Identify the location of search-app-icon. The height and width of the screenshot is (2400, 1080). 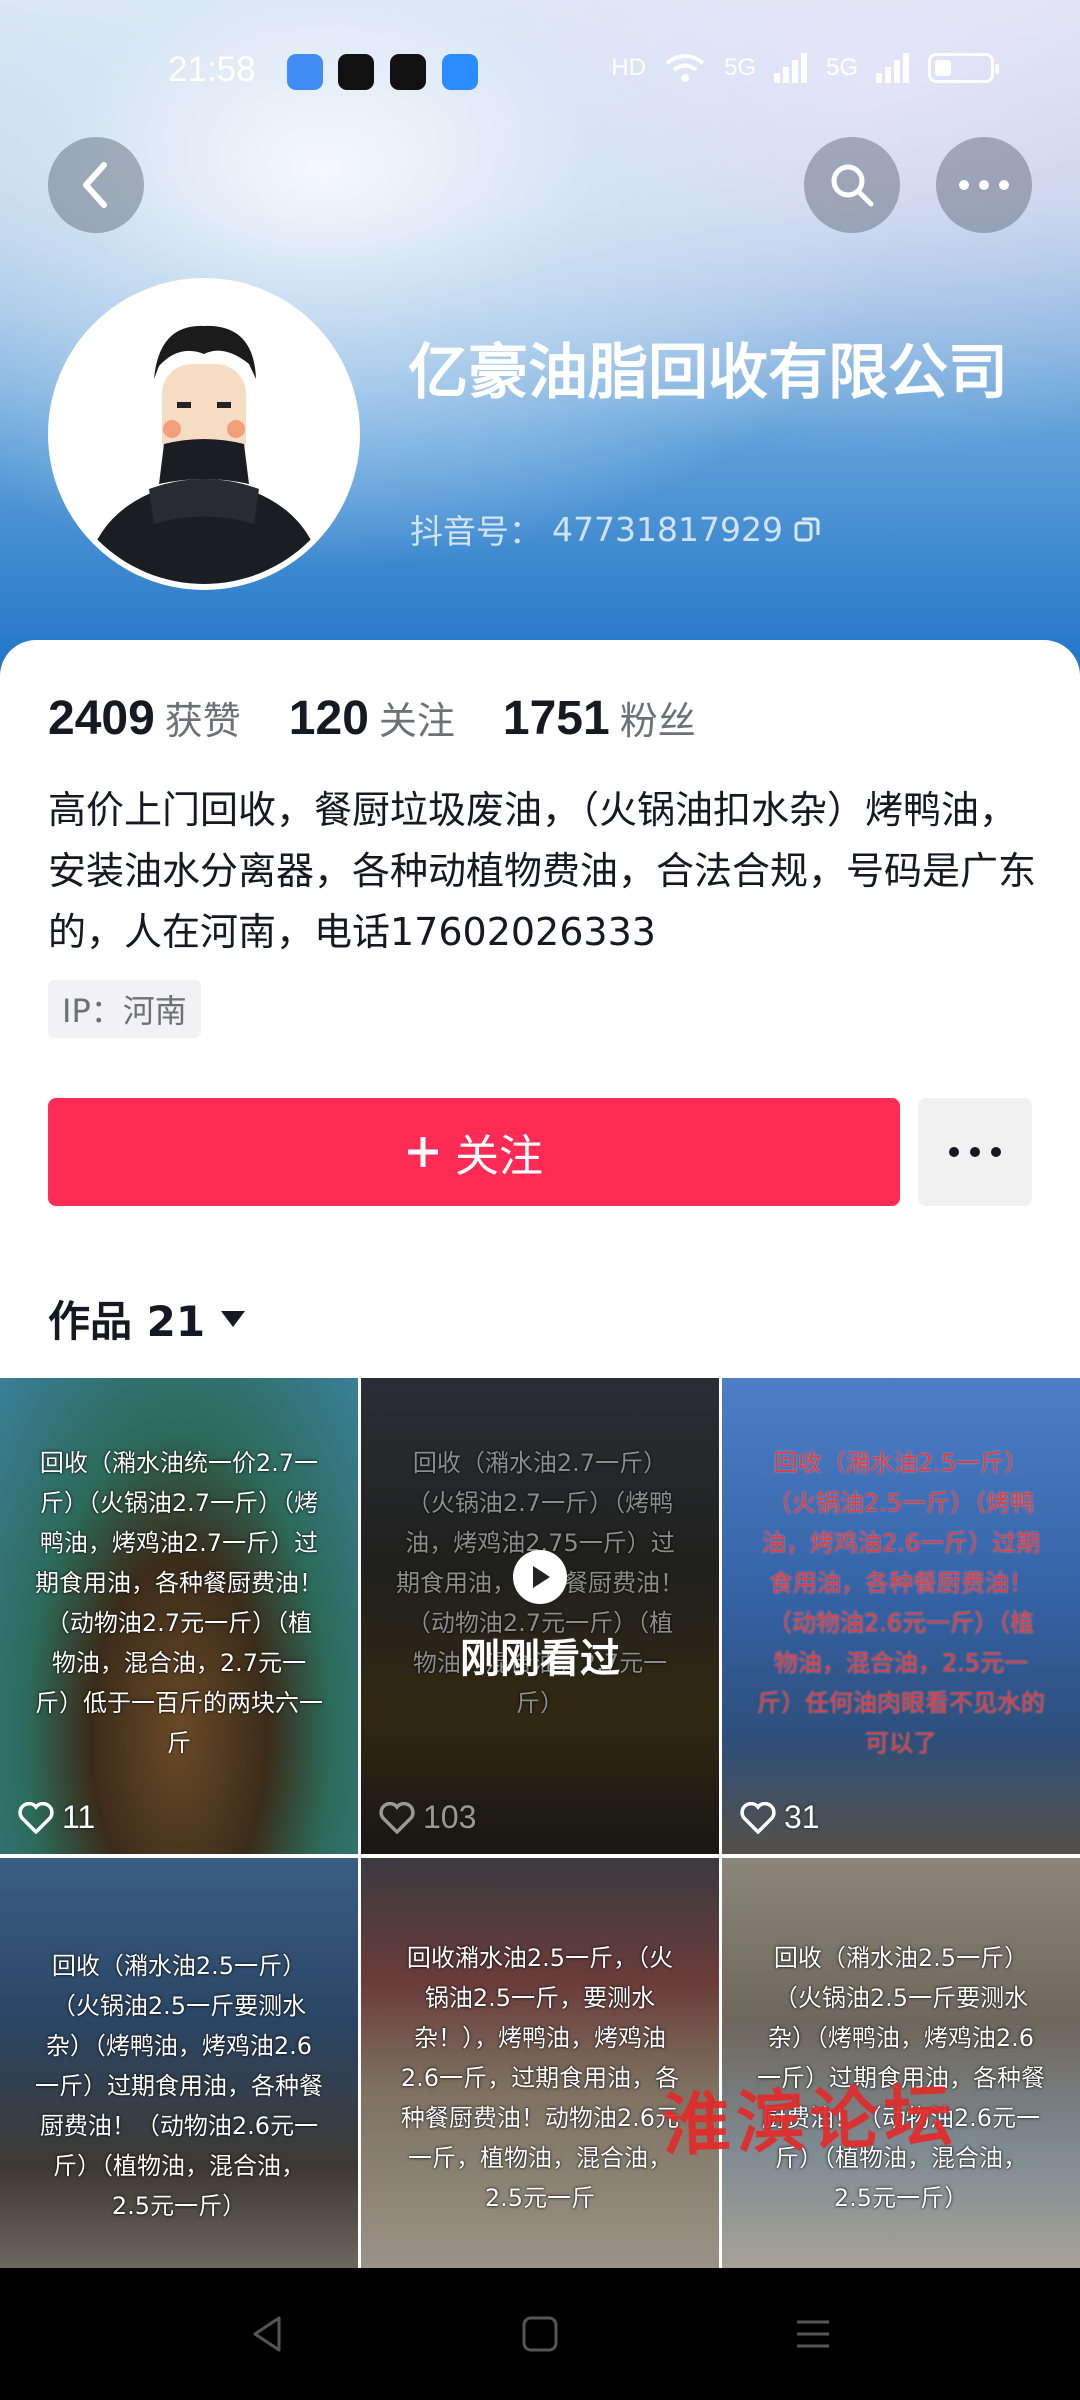
(460, 72).